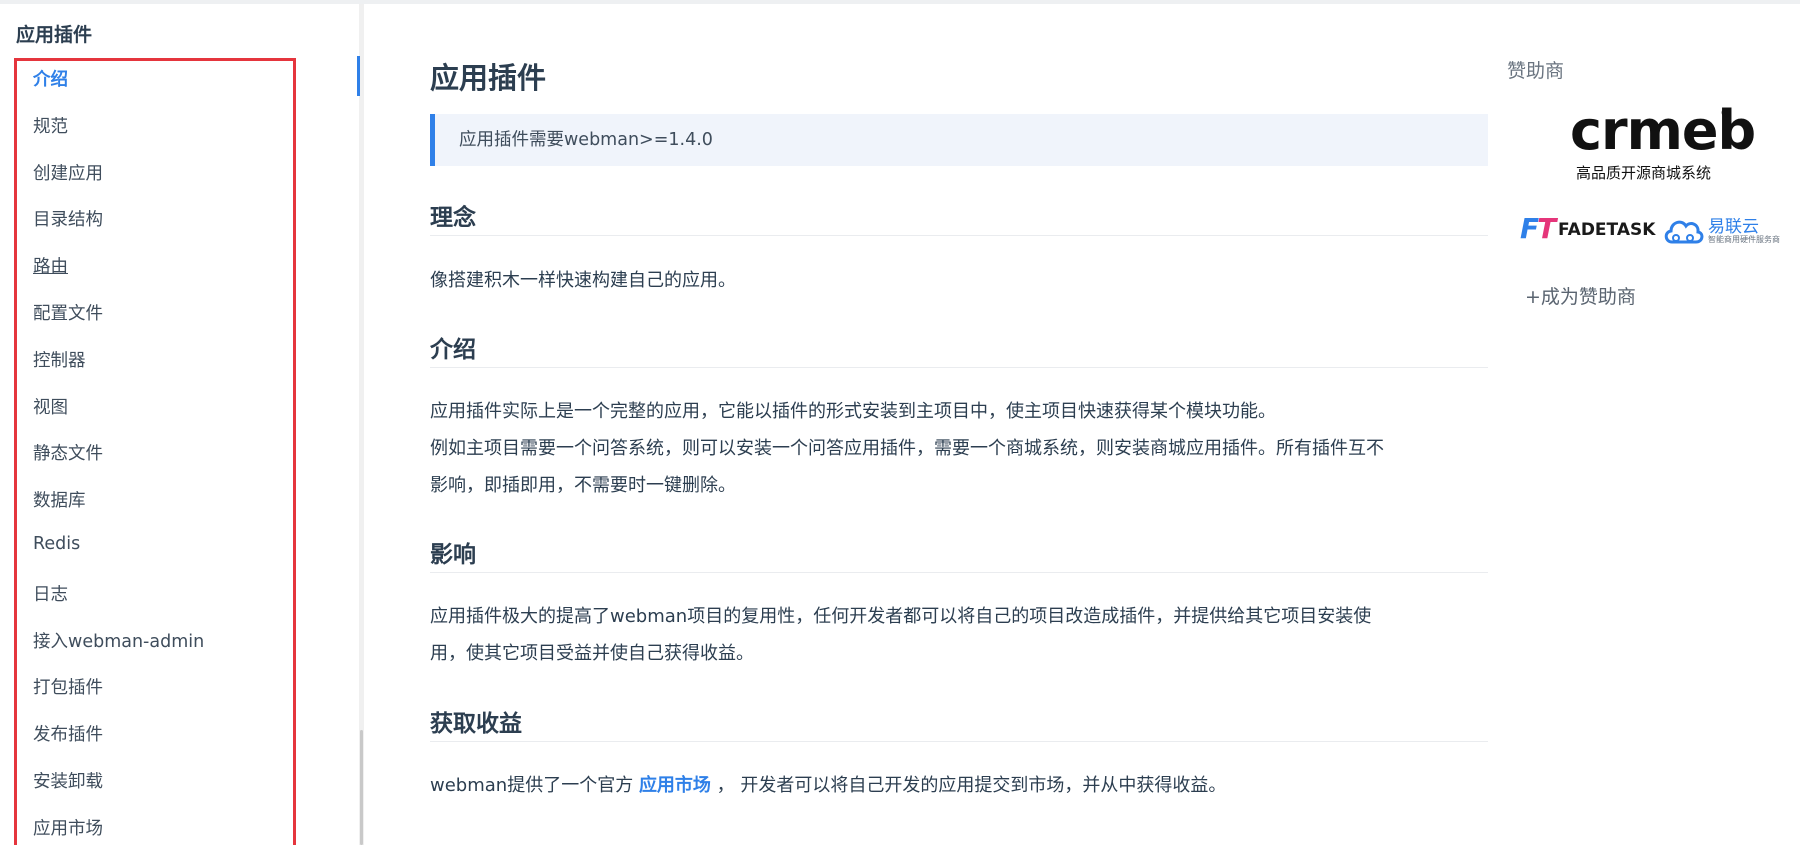  I want to click on sidebar-item-app-market: 应用市场, so click(68, 827).